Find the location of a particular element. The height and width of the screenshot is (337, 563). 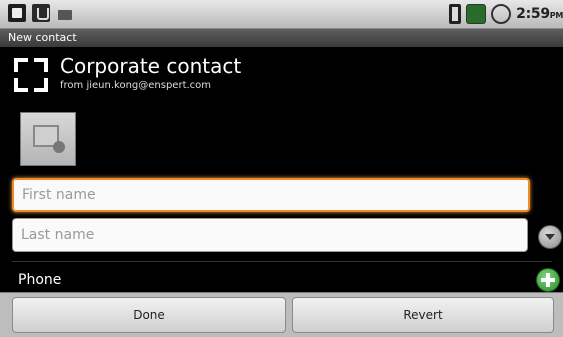

add-phone-button is located at coordinates (548, 280).